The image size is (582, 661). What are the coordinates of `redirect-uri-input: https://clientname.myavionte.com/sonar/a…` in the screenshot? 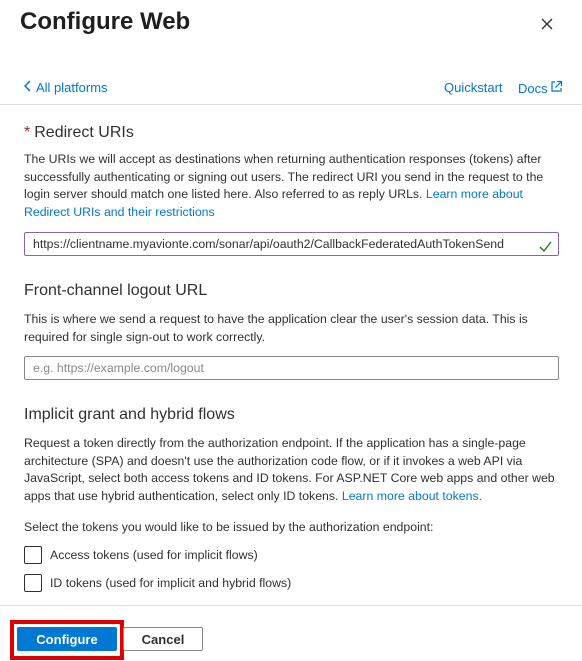 It's located at (291, 244).